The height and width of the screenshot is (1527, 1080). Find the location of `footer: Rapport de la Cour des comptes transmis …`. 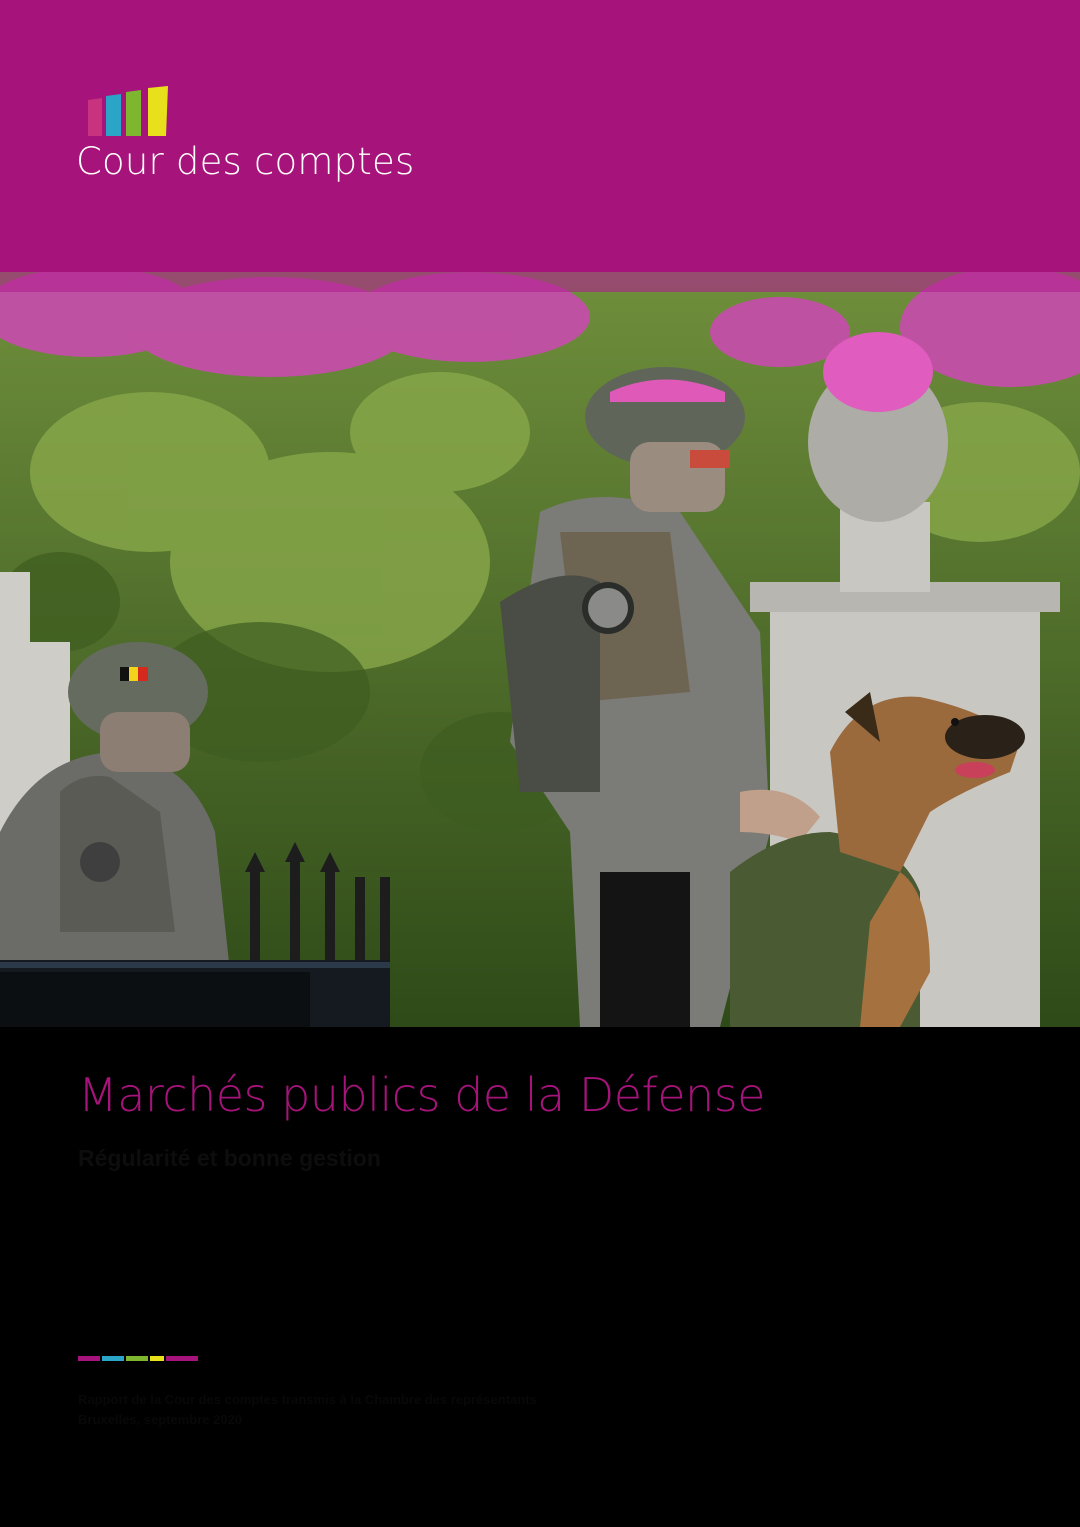

footer: Rapport de la Cour des comptes transmis … is located at coordinates (307, 1410).